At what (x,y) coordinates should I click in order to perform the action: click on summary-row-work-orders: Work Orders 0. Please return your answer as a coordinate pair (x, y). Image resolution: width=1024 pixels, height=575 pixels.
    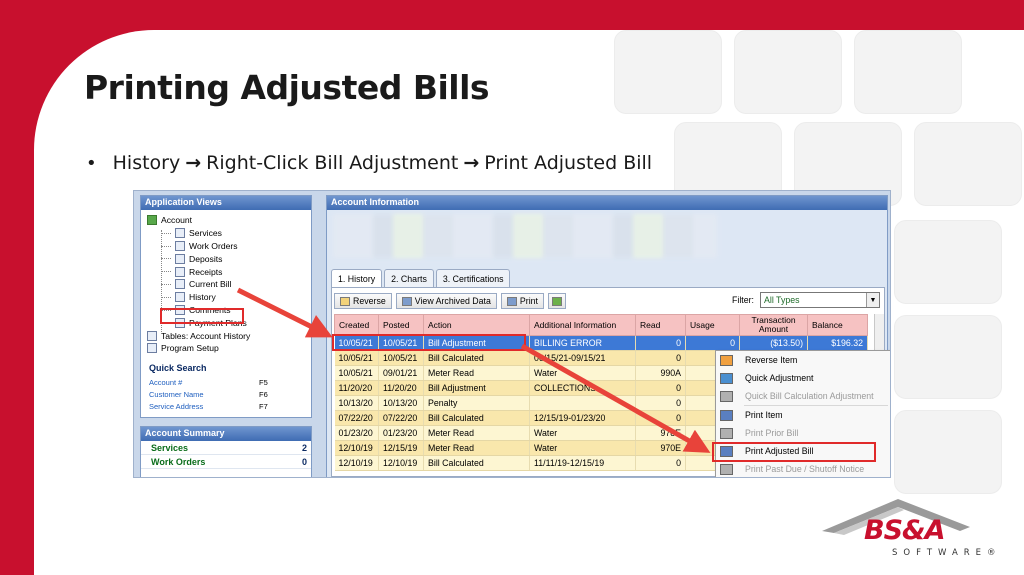
    Looking at the image, I should click on (226, 462).